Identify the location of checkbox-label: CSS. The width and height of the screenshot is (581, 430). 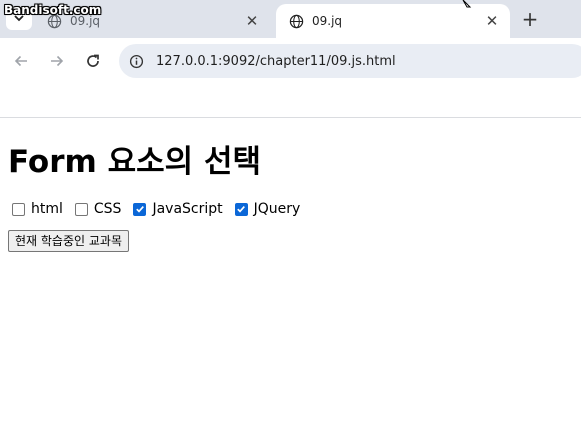
(107, 209).